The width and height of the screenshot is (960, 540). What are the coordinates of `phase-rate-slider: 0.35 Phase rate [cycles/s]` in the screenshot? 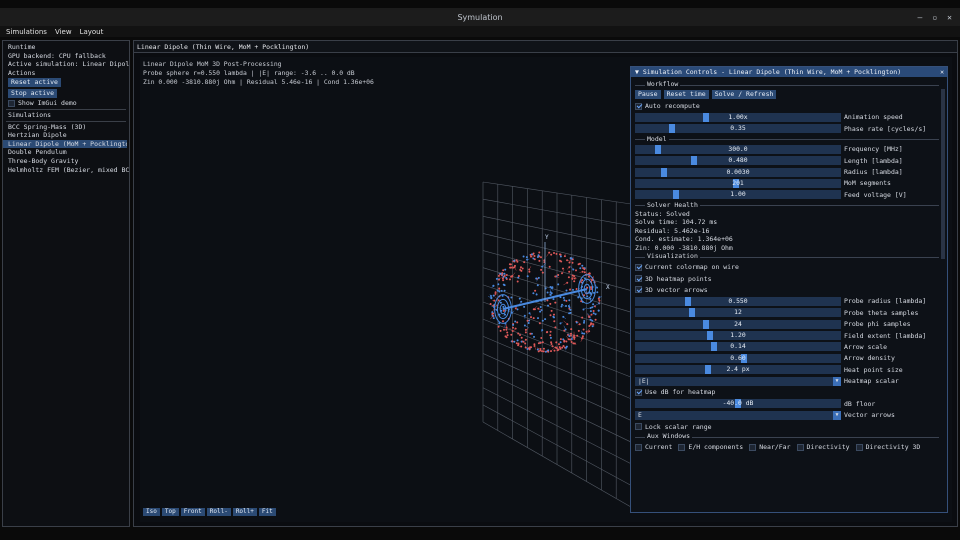 It's located at (789, 128).